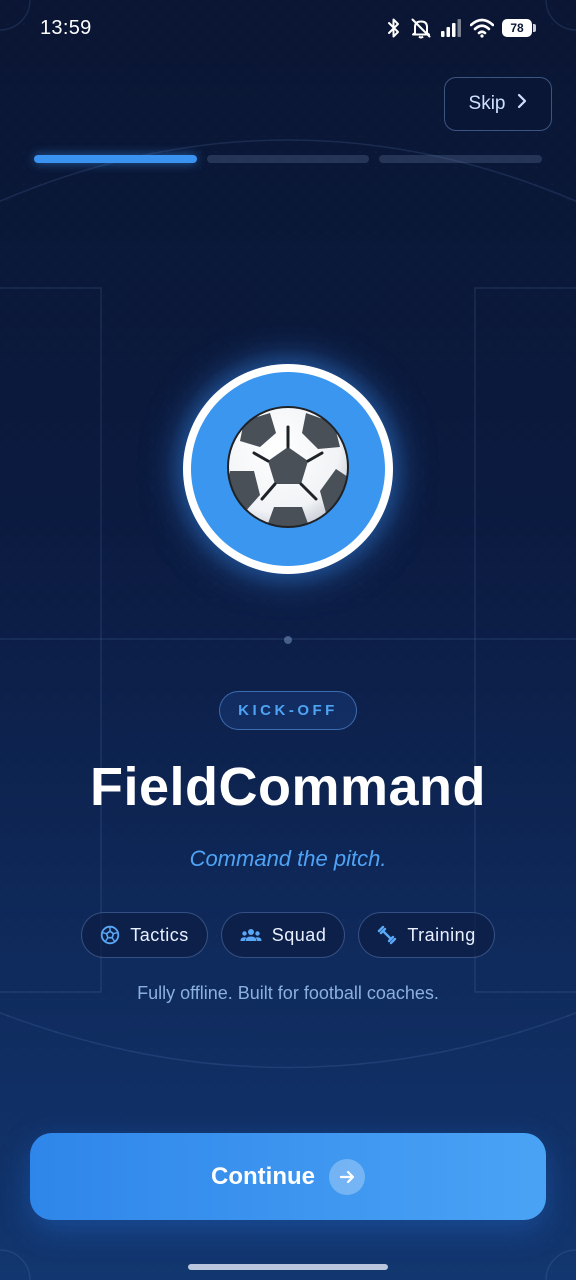 The image size is (576, 1280). I want to click on pitch-center-dot, so click(288, 640).